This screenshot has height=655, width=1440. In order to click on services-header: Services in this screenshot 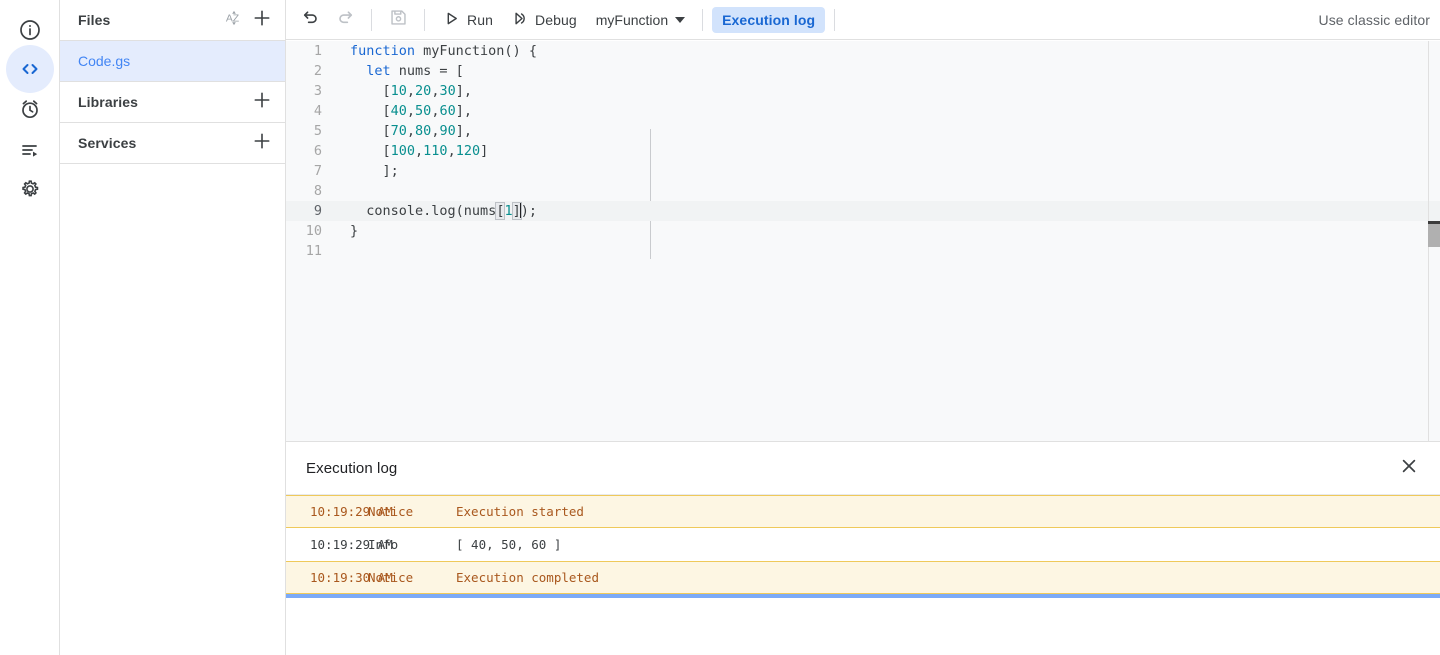, I will do `click(172, 143)`.